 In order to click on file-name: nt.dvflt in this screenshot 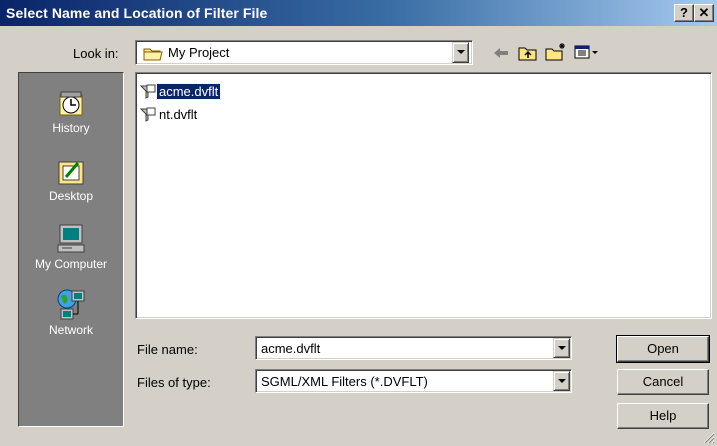, I will do `click(178, 114)`.